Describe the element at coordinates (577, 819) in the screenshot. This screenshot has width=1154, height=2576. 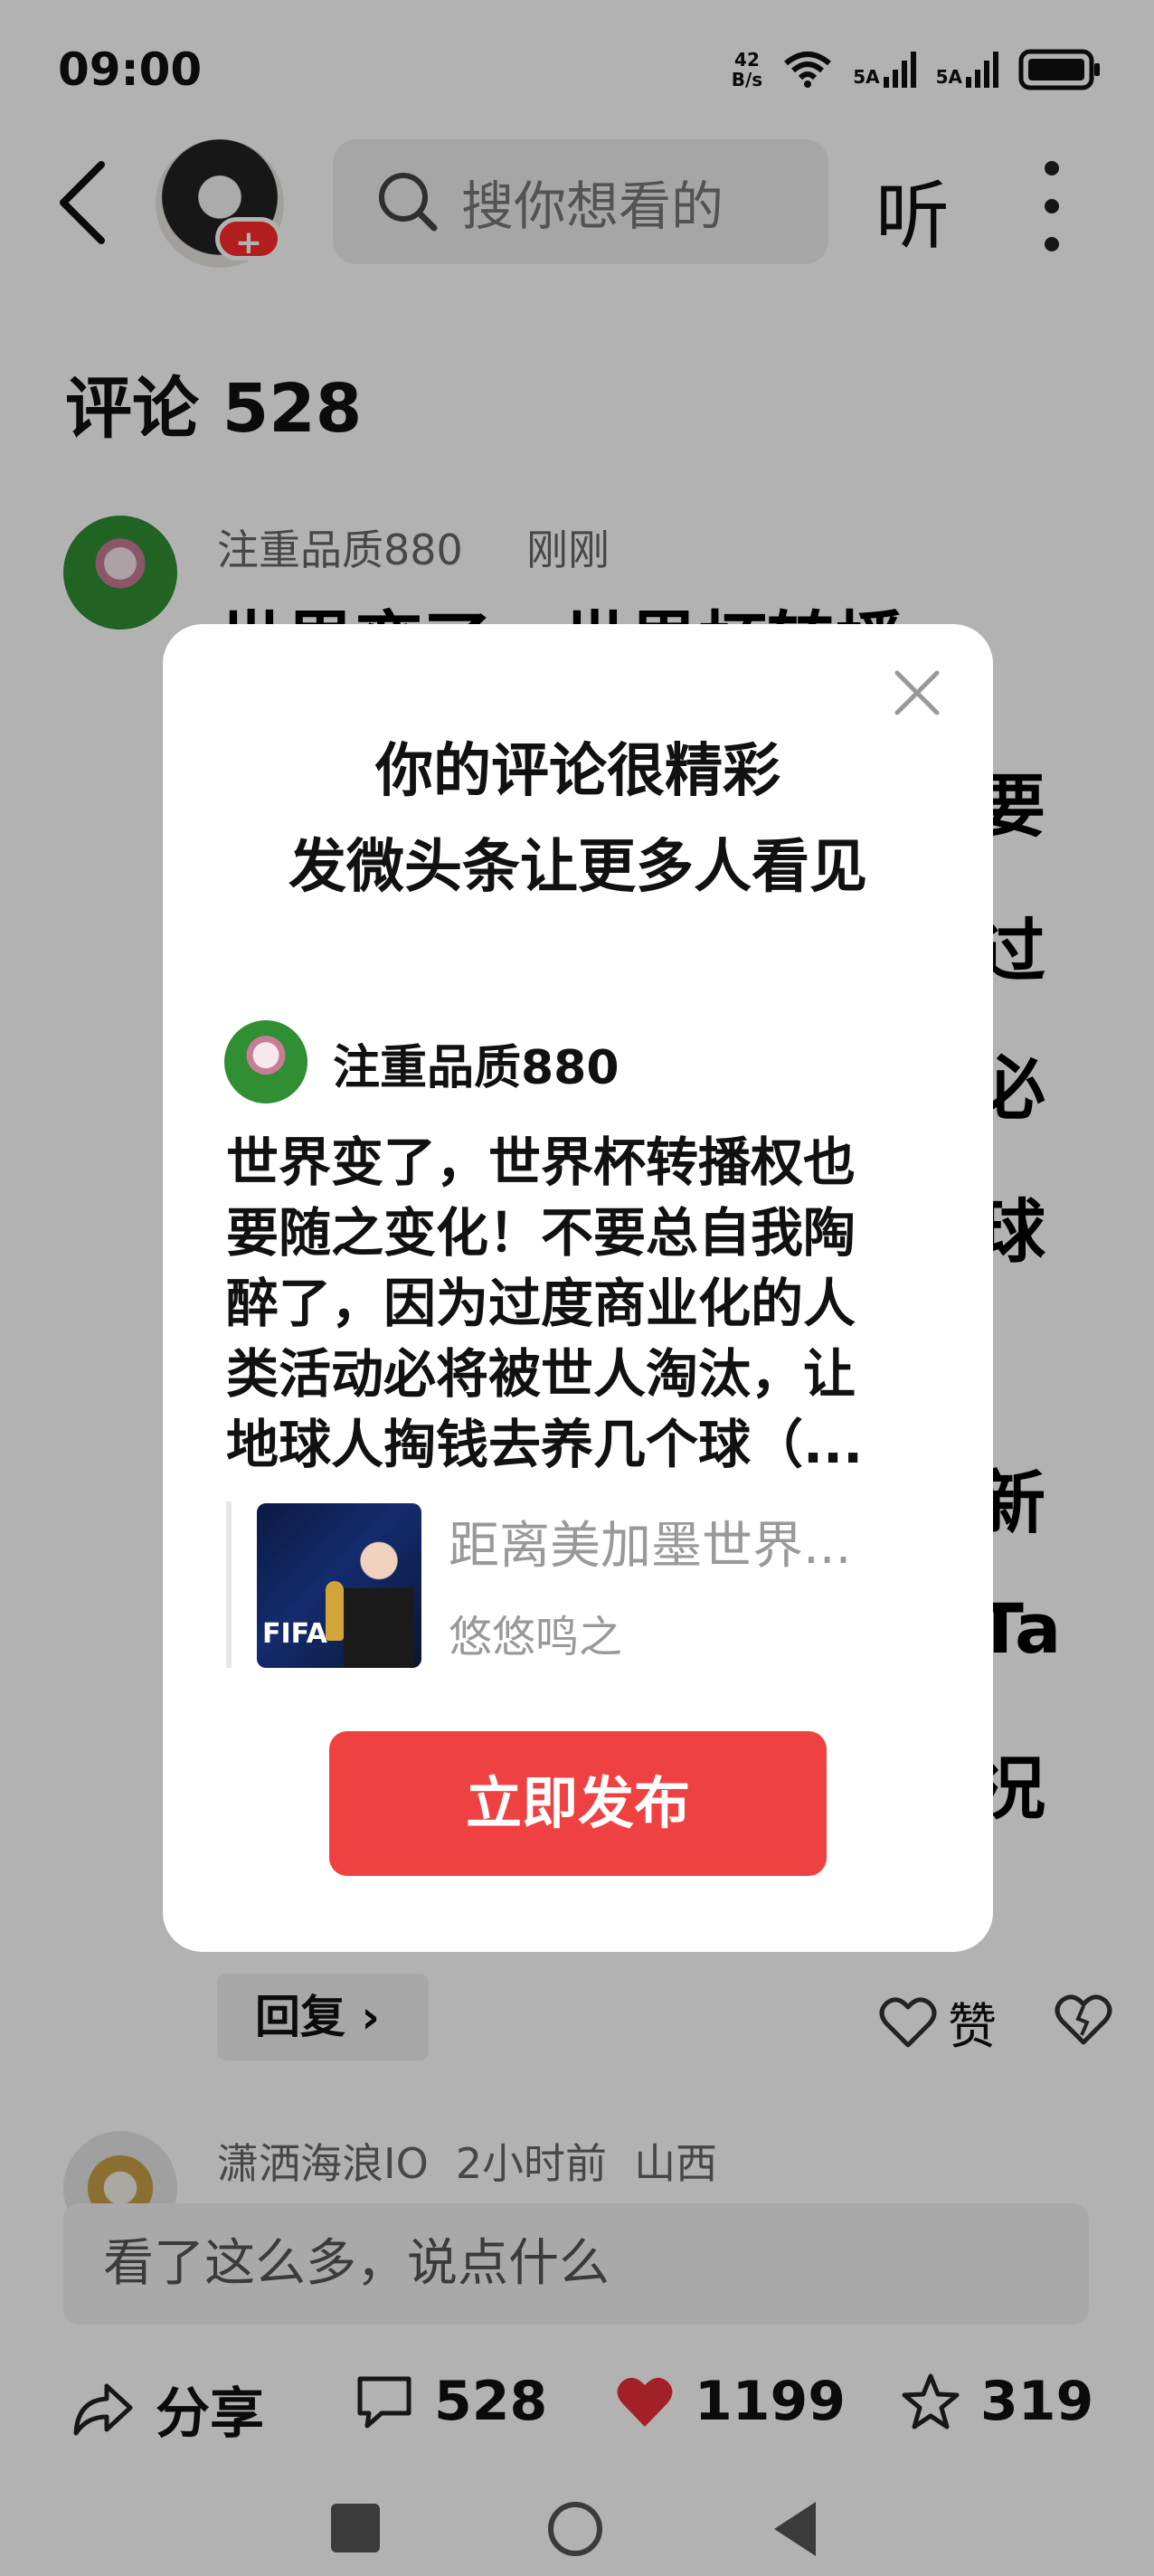
I see `modal-title: 你的评论很精彩 发微头条让更多人看见` at that location.